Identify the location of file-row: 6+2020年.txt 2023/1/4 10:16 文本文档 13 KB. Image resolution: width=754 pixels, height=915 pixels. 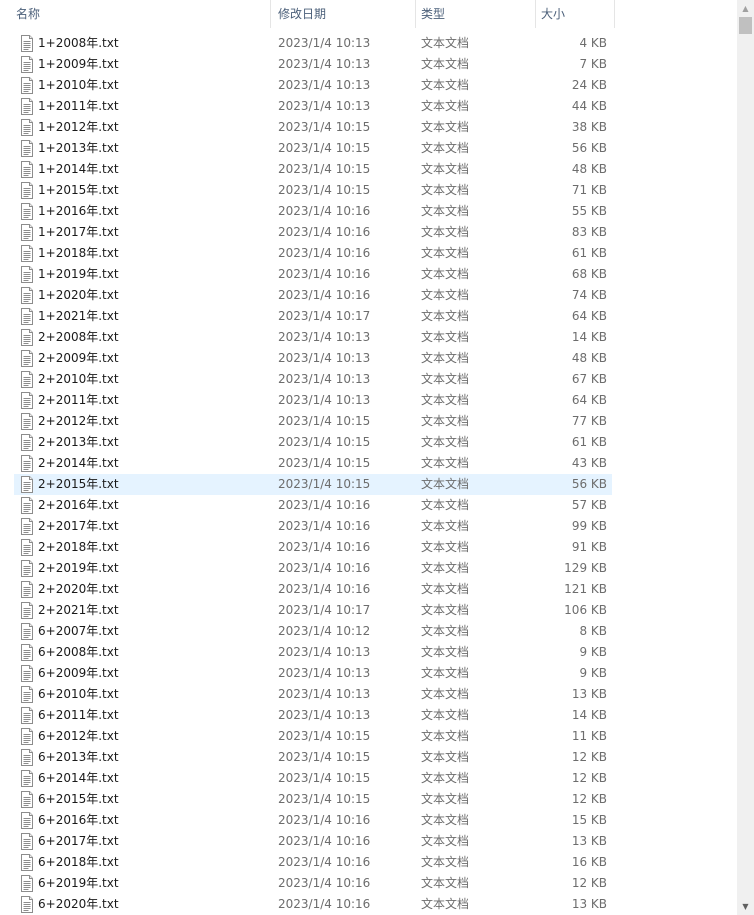
(368, 904).